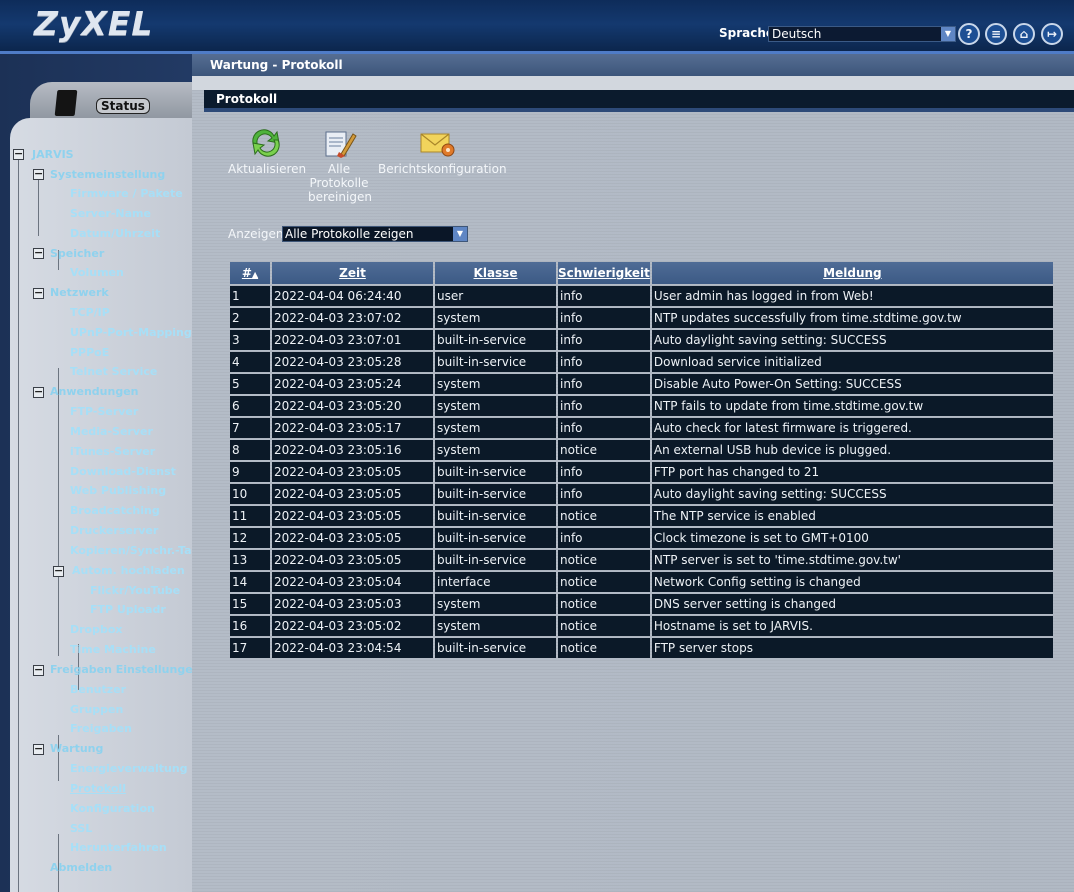 Image resolution: width=1074 pixels, height=892 pixels. What do you see at coordinates (115, 234) in the screenshot?
I see `tree-item-datum-uhrzeit: Datum/Uhrzeit` at bounding box center [115, 234].